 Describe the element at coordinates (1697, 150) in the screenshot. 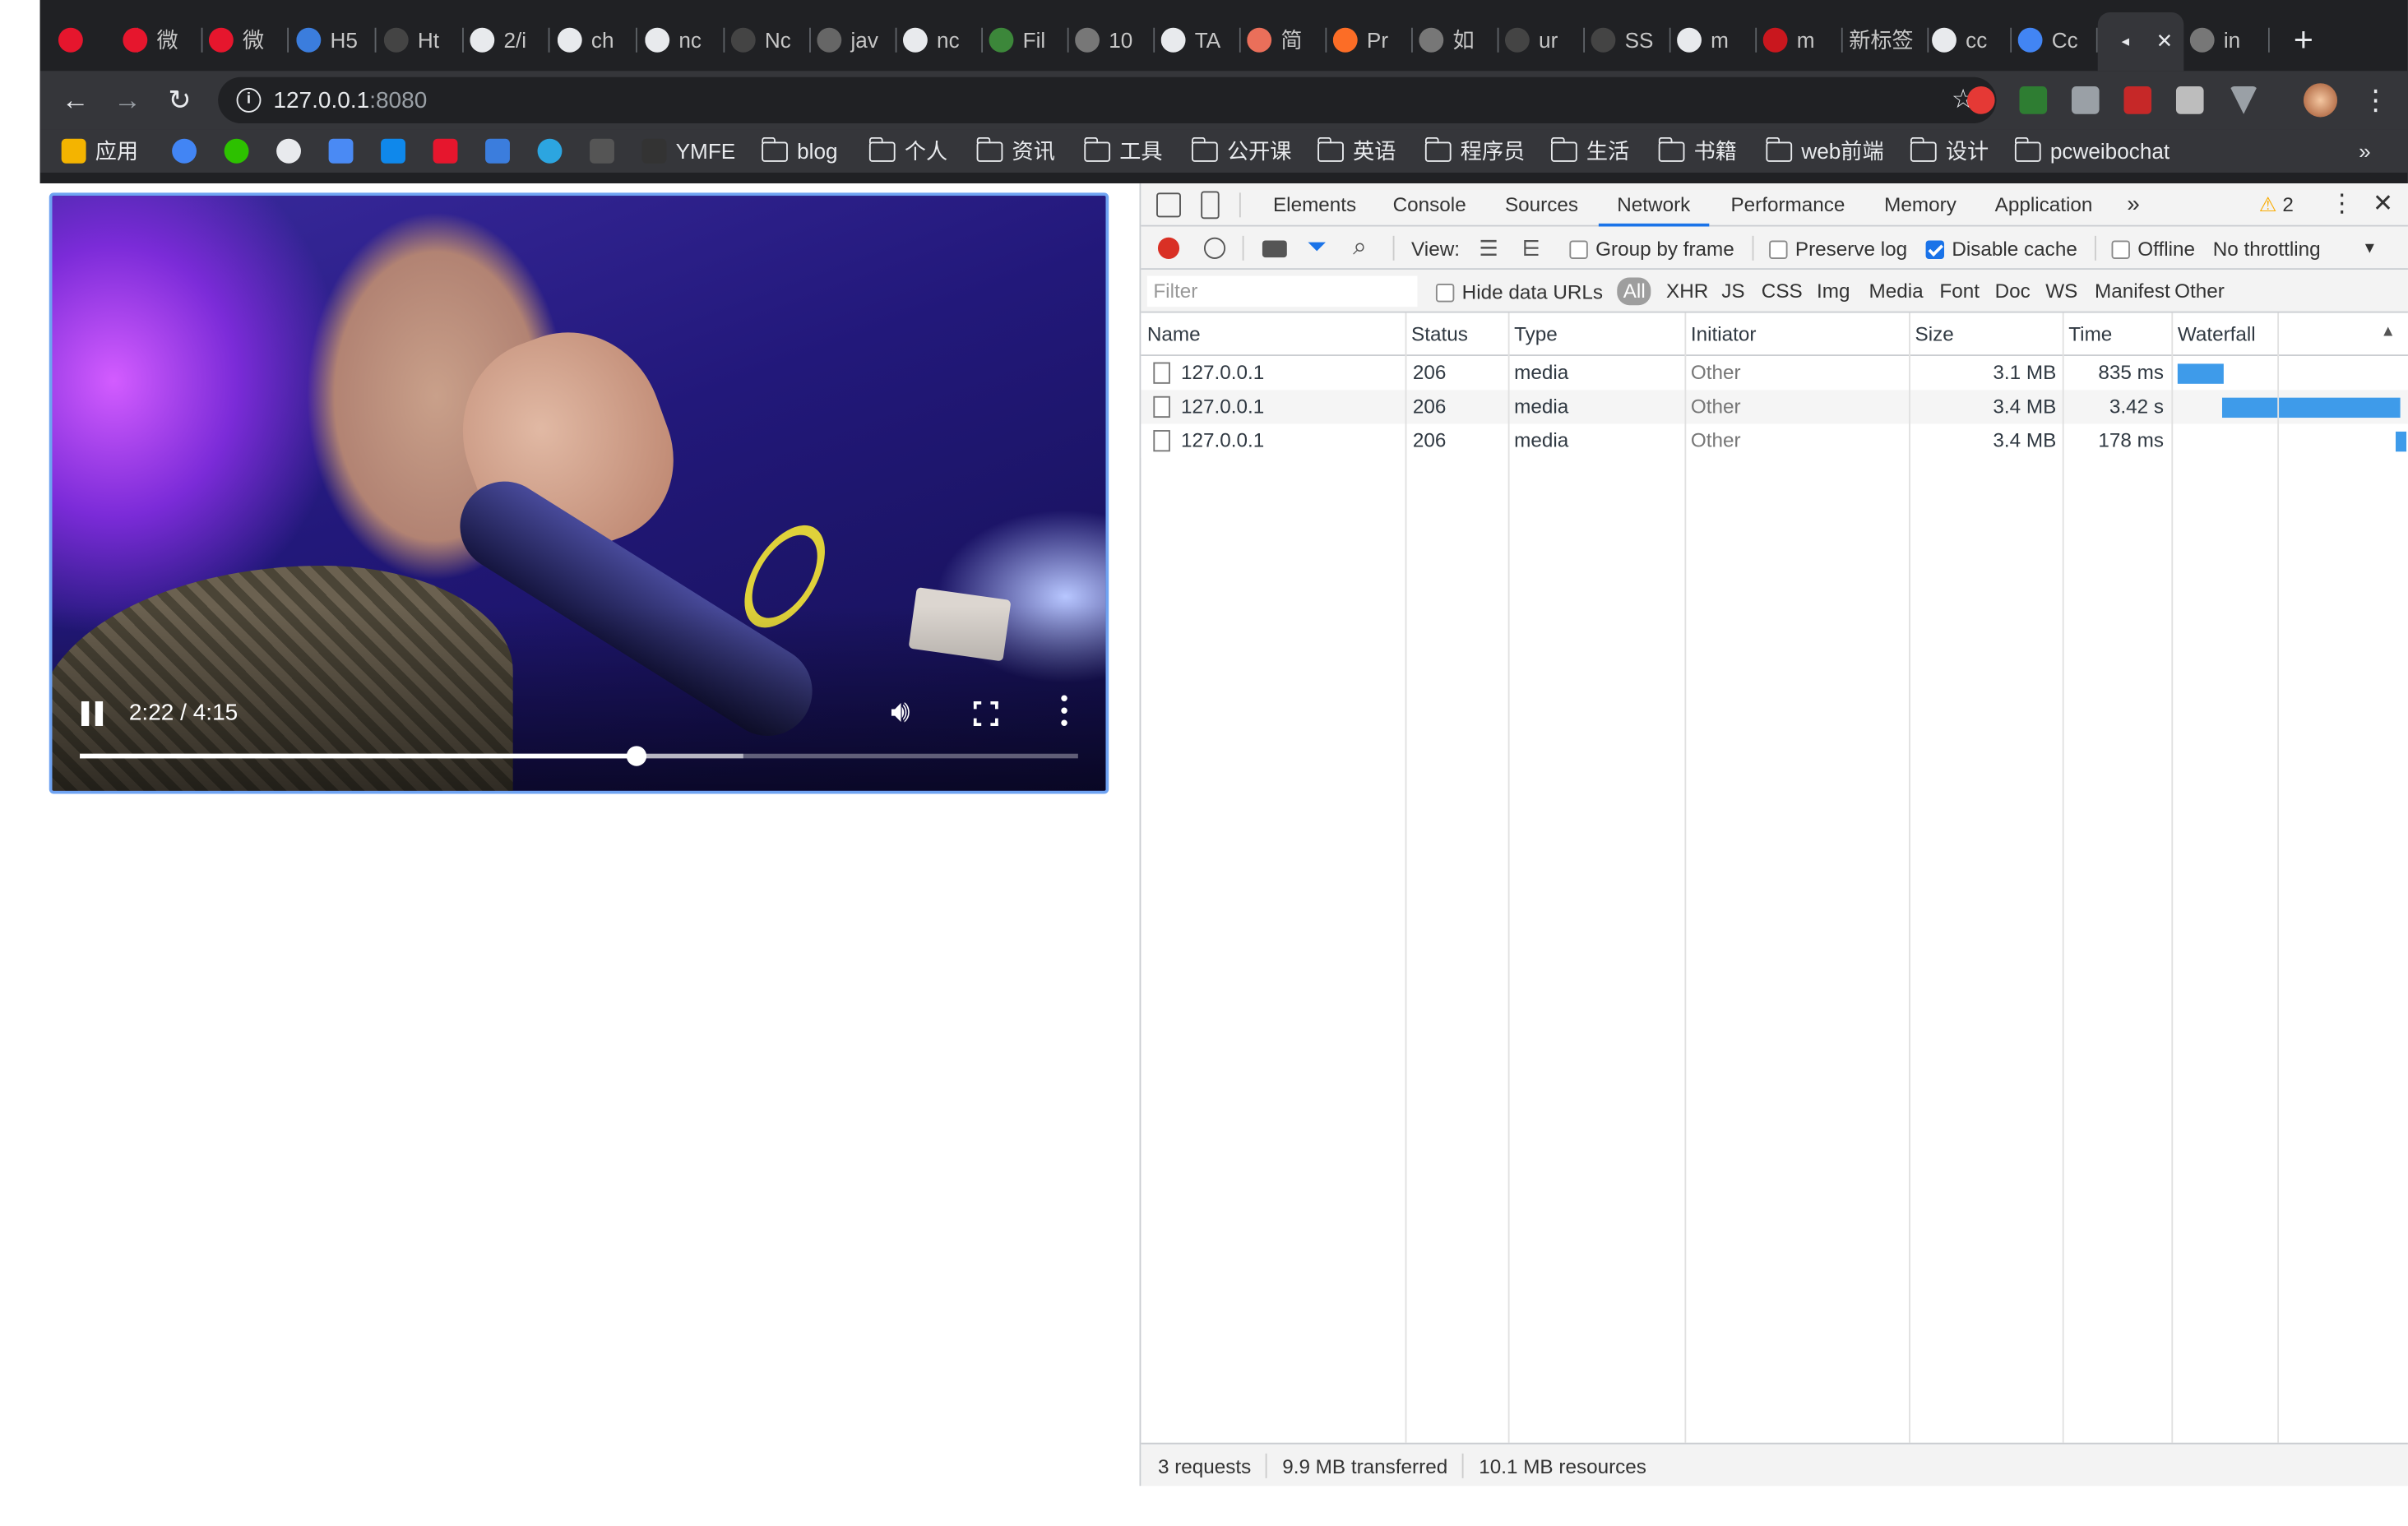

I see `bookmark-item: 书籍` at that location.